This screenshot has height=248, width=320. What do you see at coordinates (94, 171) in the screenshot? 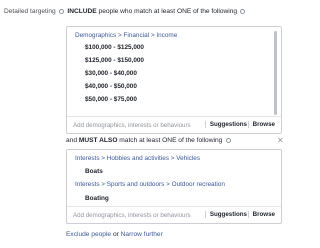
I see `targeting-item: Boats` at bounding box center [94, 171].